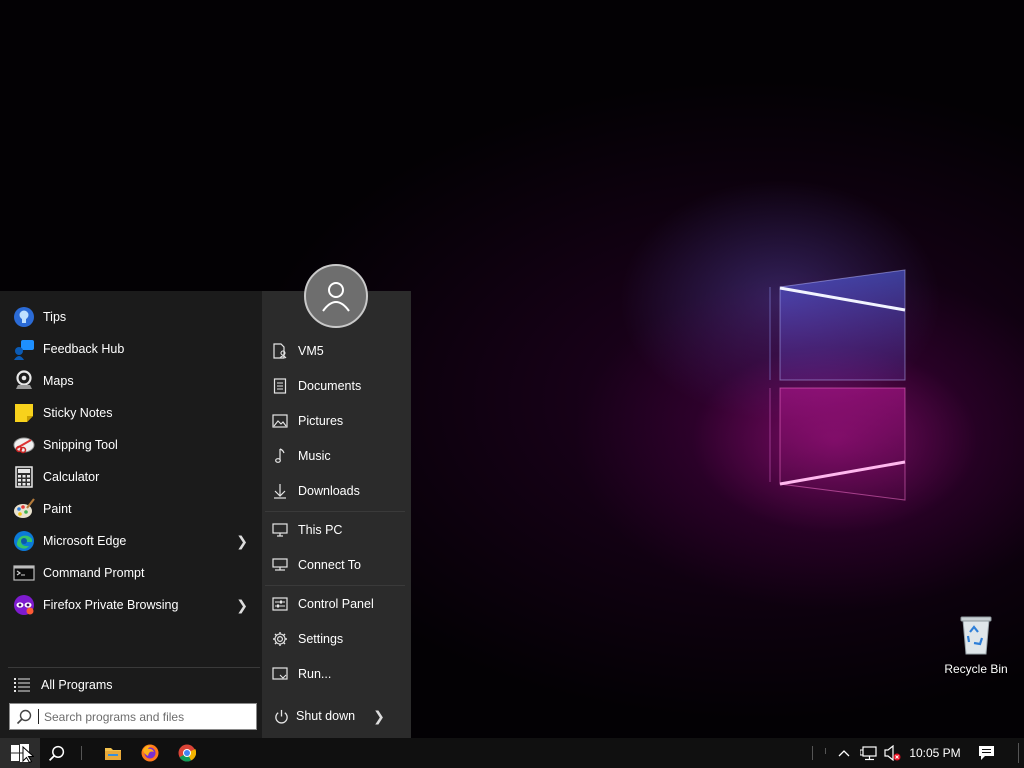 The image size is (1024, 768). What do you see at coordinates (150, 753) in the screenshot?
I see `taskbar-firefox` at bounding box center [150, 753].